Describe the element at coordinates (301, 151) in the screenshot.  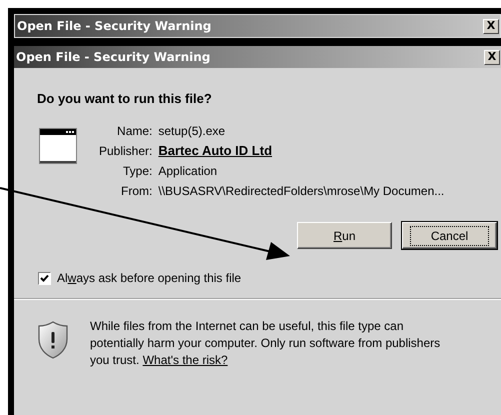
I see `publisher-link: Bartec Auto ID Ltd` at that location.